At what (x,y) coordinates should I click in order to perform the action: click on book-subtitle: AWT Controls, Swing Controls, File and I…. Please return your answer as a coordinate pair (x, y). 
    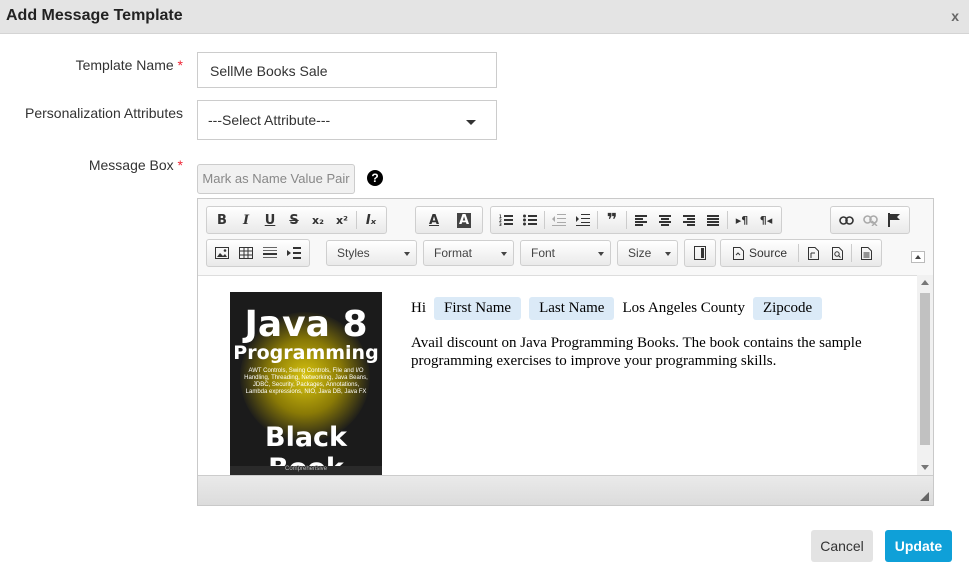
    Looking at the image, I should click on (306, 381).